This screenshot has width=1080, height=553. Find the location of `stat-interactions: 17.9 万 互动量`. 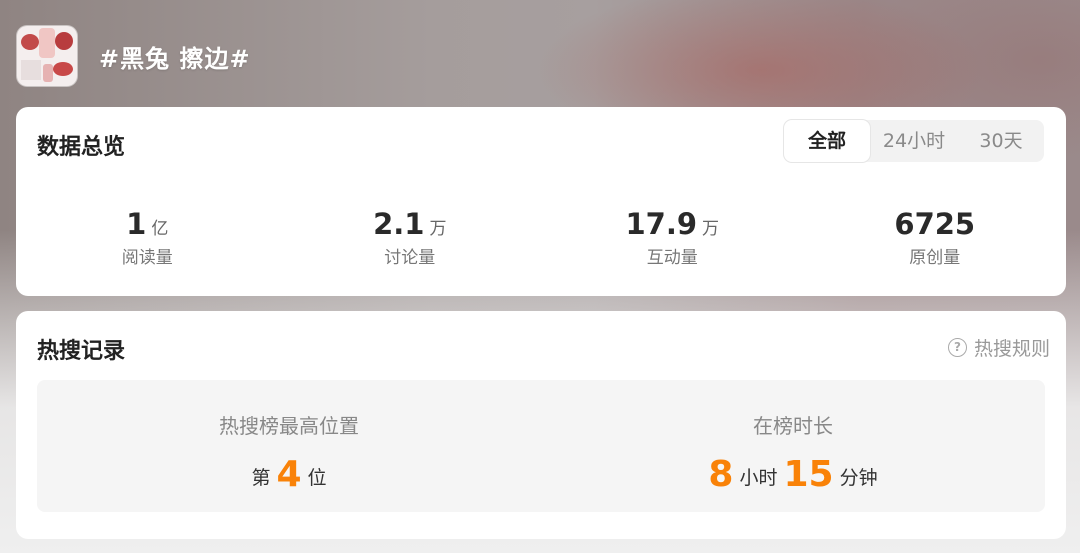

stat-interactions: 17.9 万 互动量 is located at coordinates (672, 237).